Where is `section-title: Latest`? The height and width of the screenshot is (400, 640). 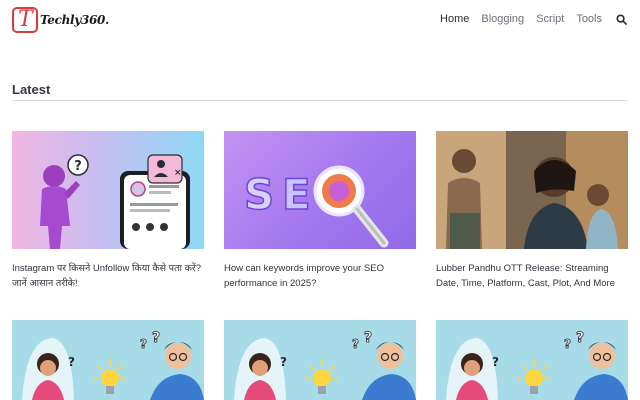
section-title: Latest is located at coordinates (31, 89).